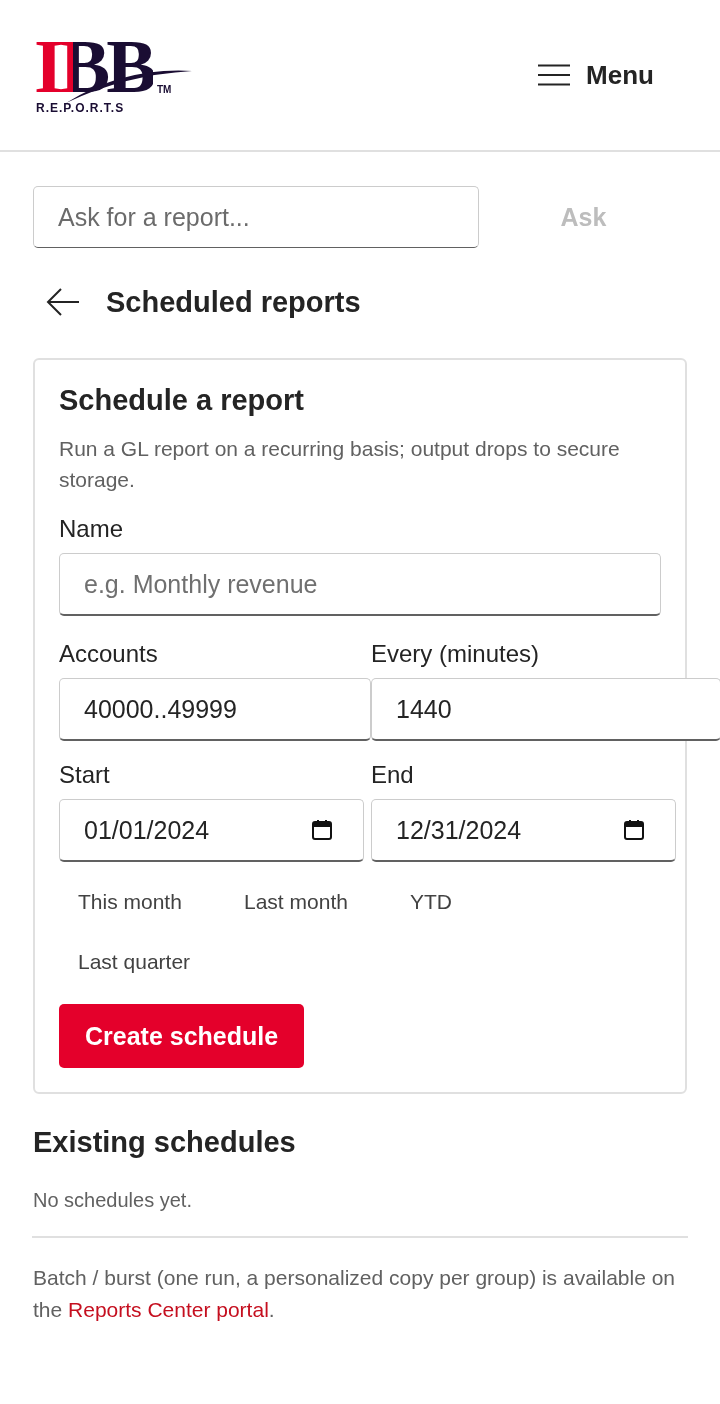 The width and height of the screenshot is (720, 1404). What do you see at coordinates (523, 830) in the screenshot?
I see `date-field: 12/31/2024` at bounding box center [523, 830].